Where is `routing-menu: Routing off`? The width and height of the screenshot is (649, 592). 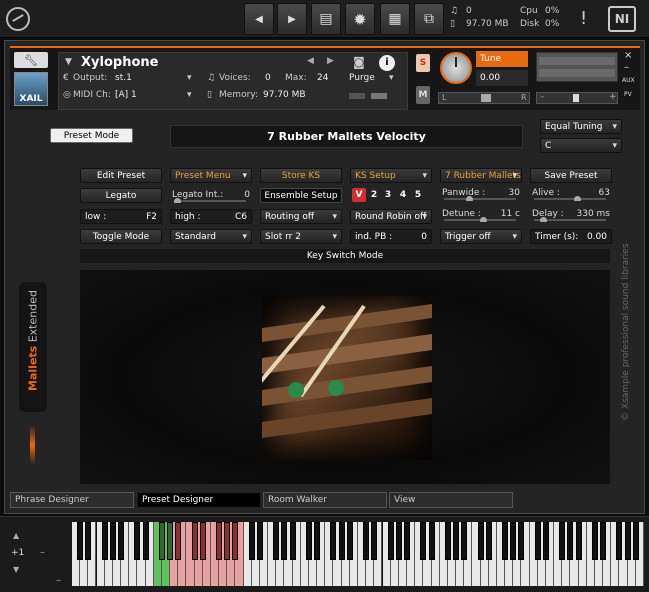
routing-menu: Routing off is located at coordinates (301, 216).